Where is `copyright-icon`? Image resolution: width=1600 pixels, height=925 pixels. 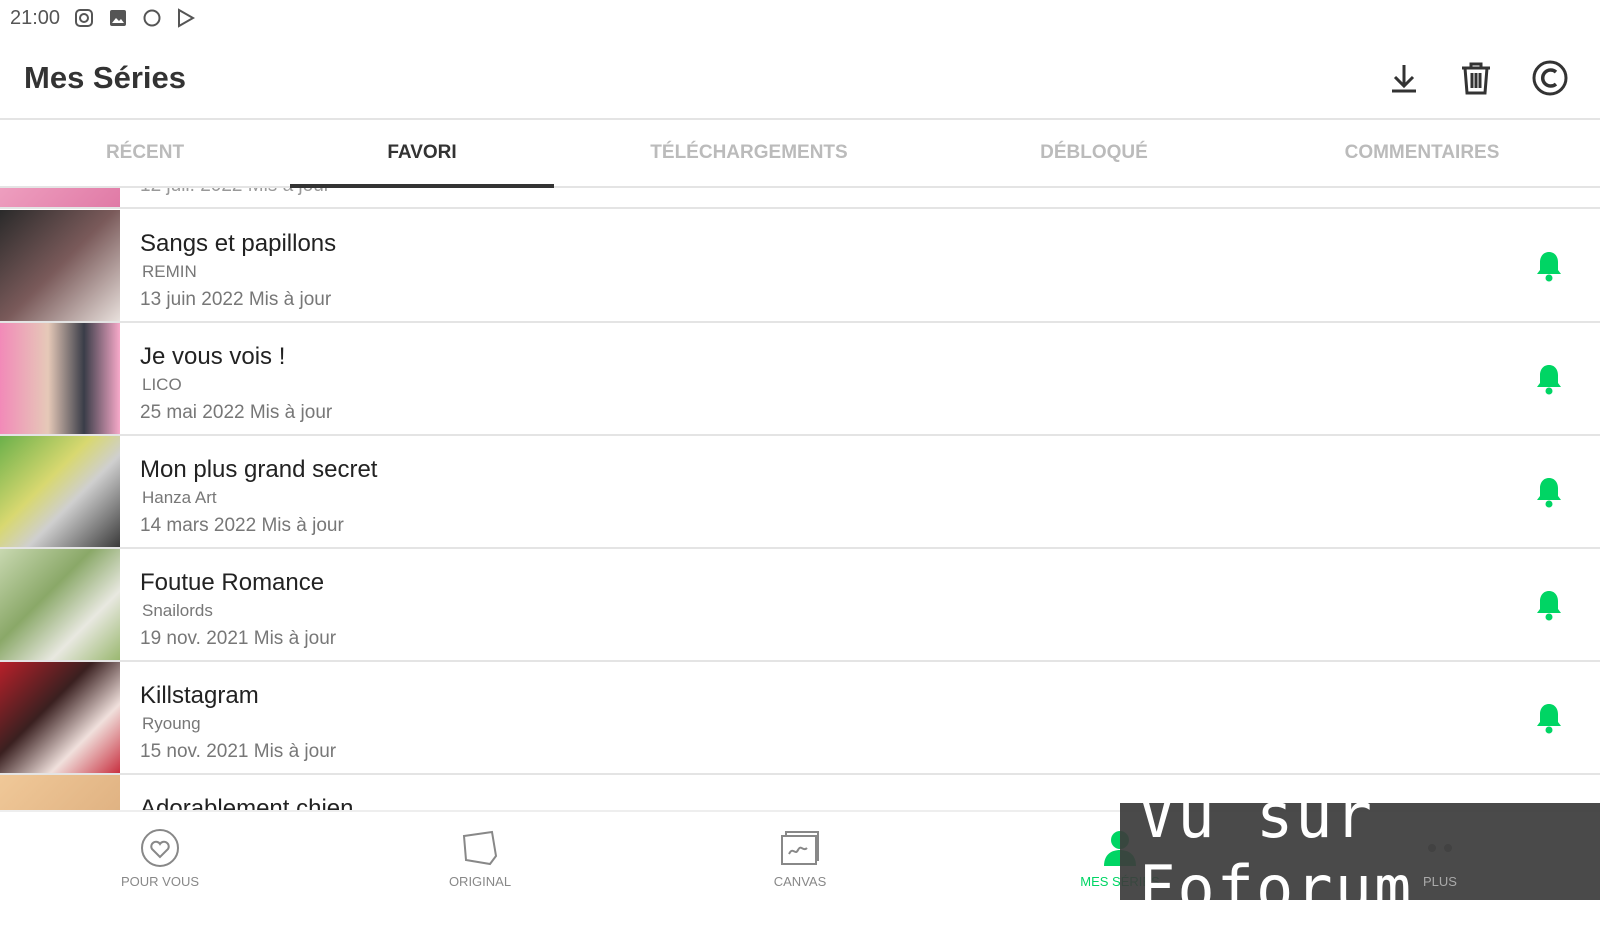 copyright-icon is located at coordinates (1550, 78).